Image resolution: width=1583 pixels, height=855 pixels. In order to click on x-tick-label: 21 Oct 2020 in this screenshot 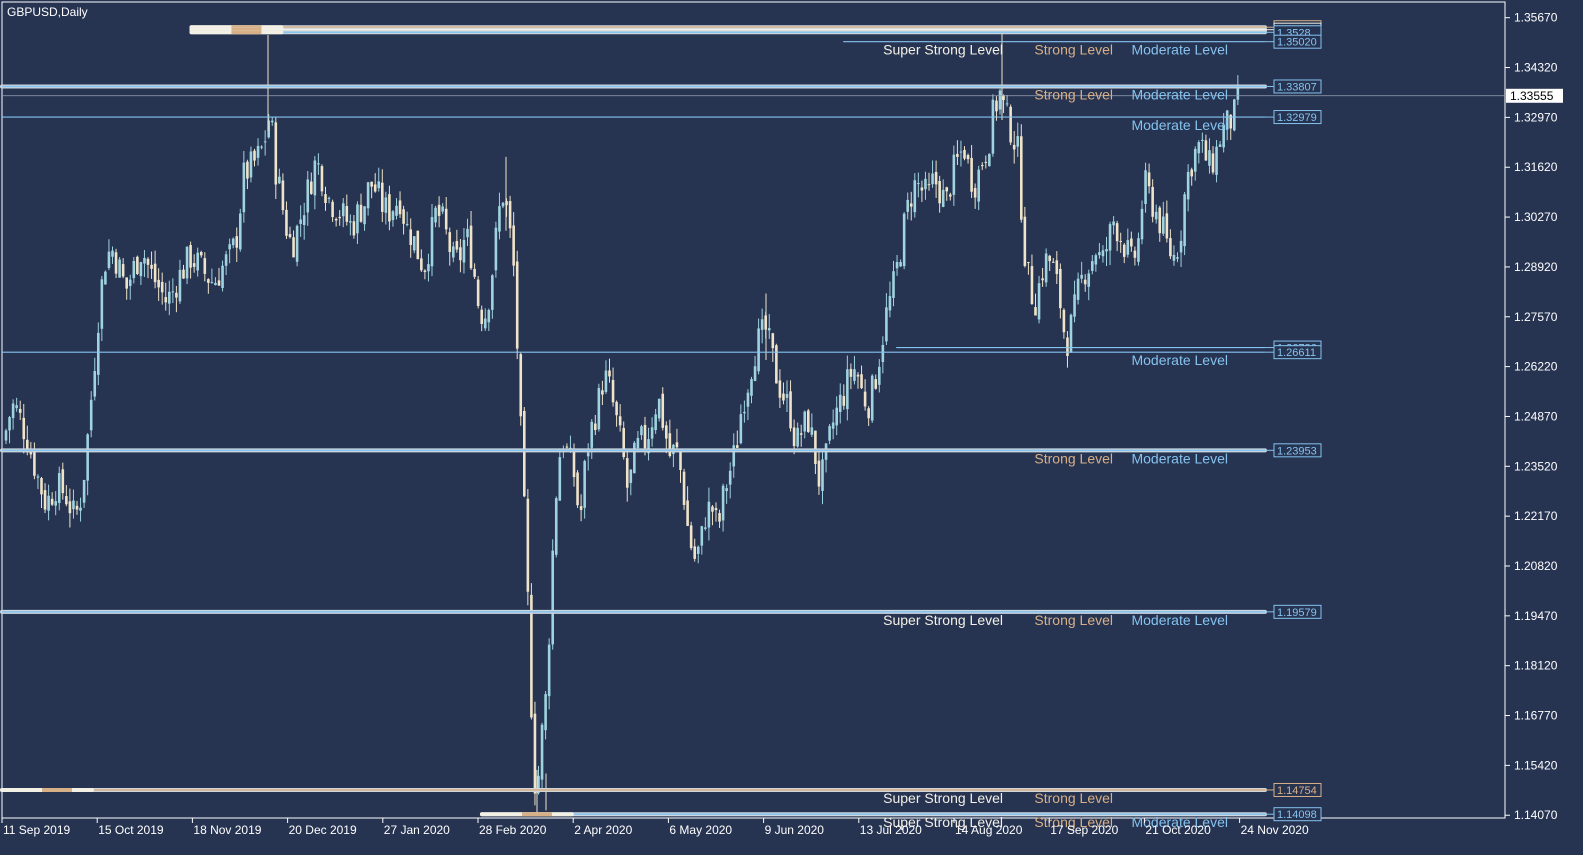, I will do `click(1178, 830)`.